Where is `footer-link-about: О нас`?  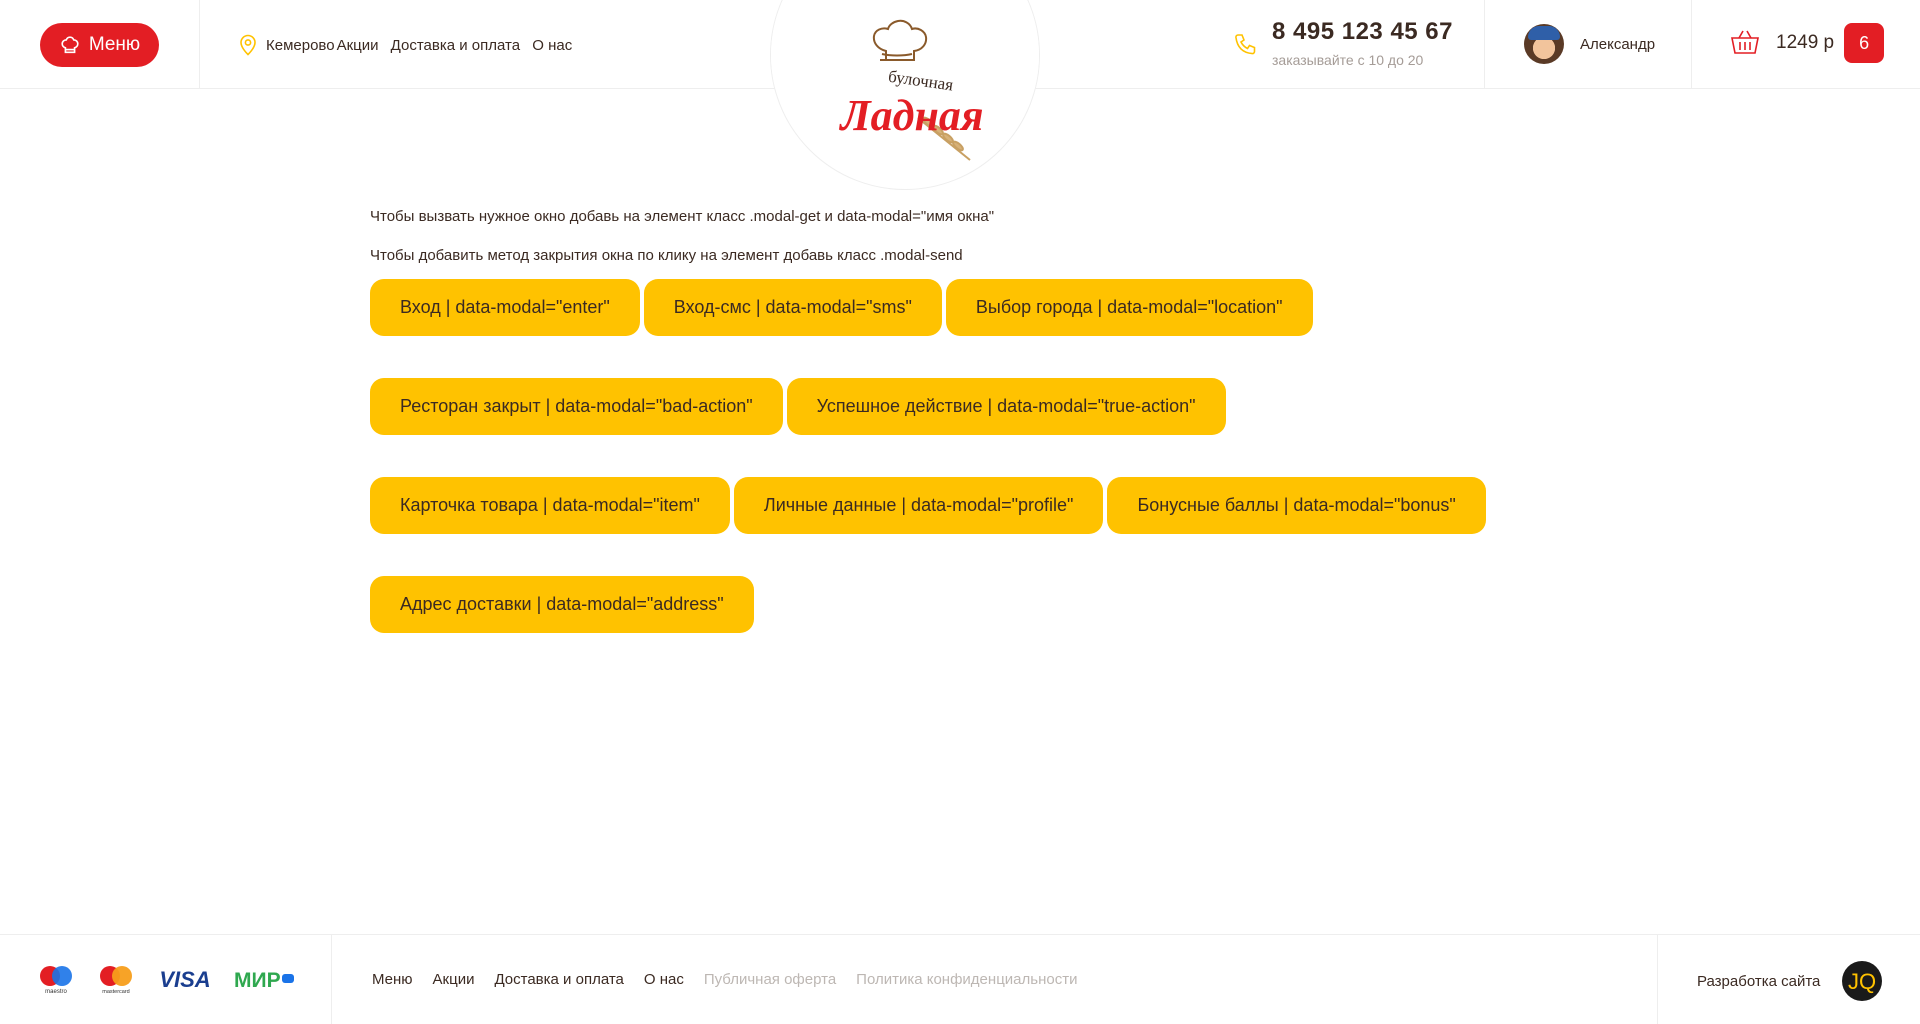
footer-link-about: О нас is located at coordinates (664, 979).